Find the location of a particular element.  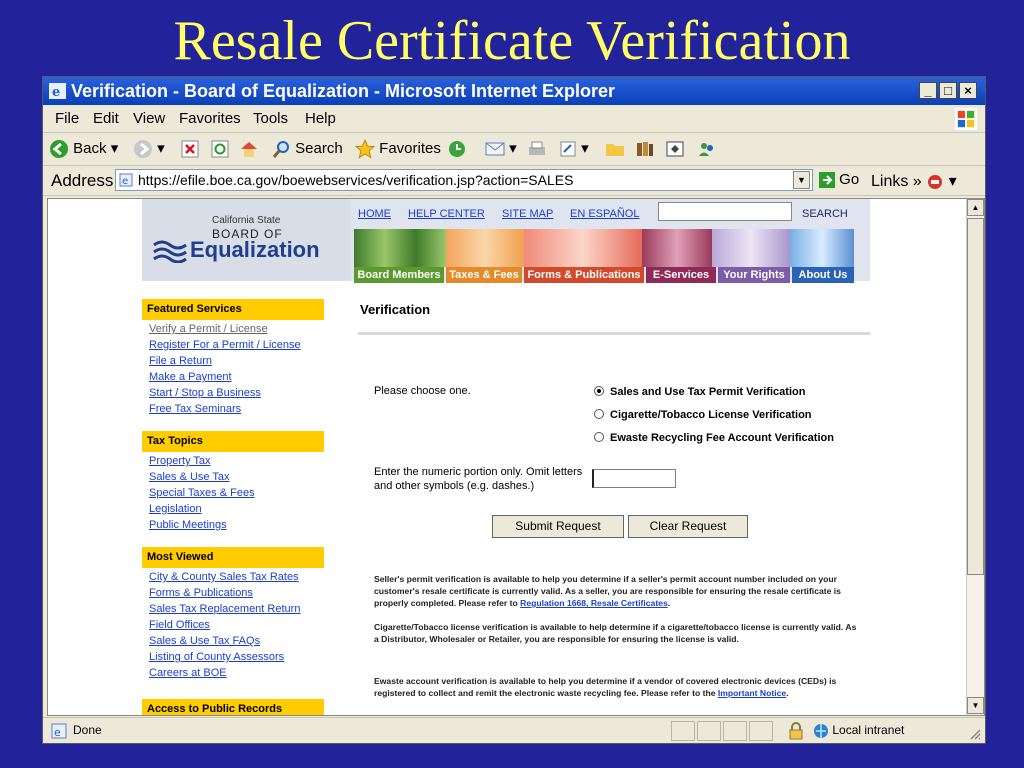

important-notice-link: Important Notice is located at coordinates (752, 693).